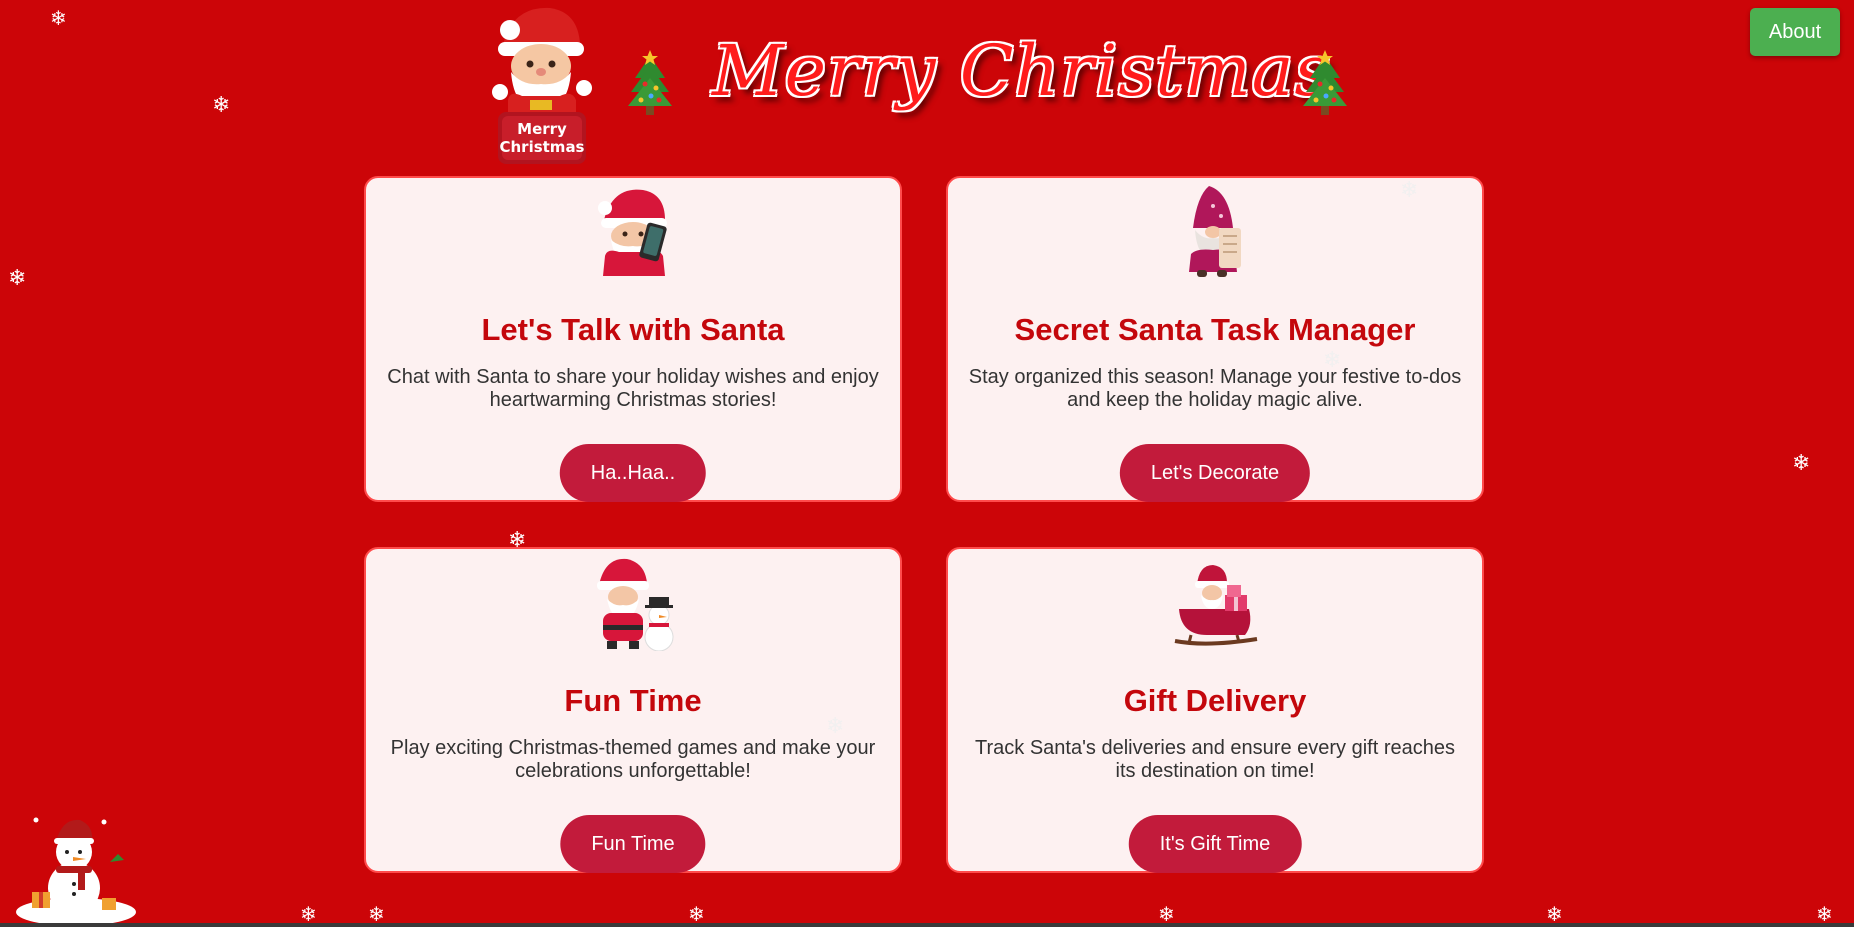  What do you see at coordinates (541, 147) in the screenshot?
I see `logo-text-line2: Christmas` at bounding box center [541, 147].